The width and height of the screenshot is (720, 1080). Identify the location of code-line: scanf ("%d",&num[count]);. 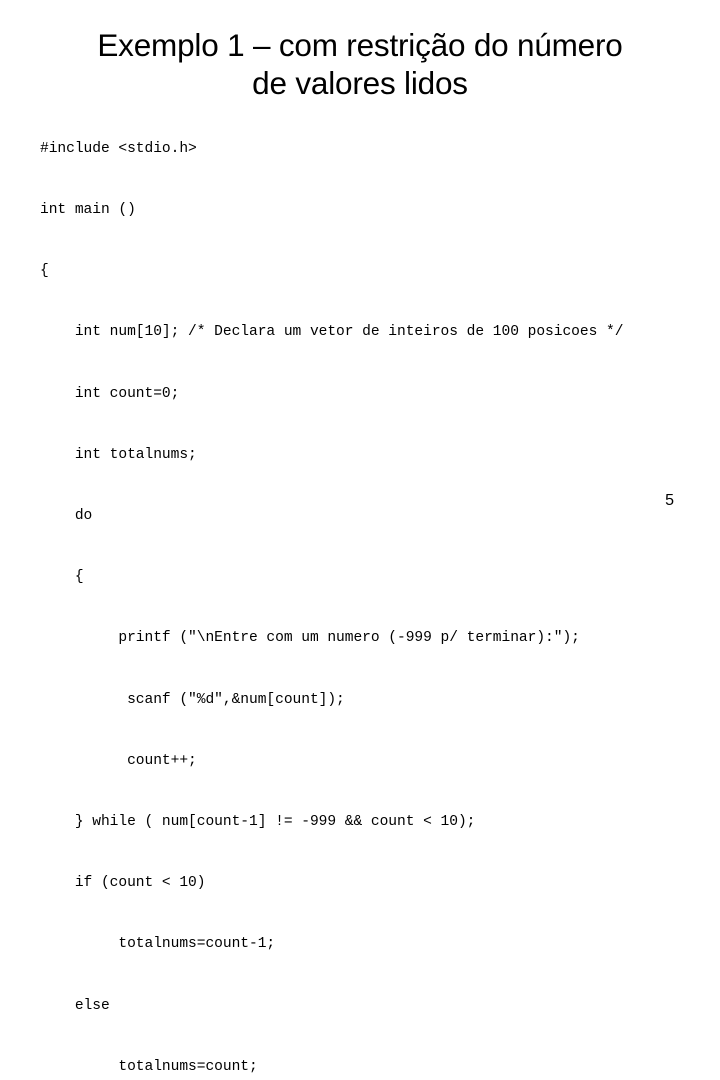
(192, 699).